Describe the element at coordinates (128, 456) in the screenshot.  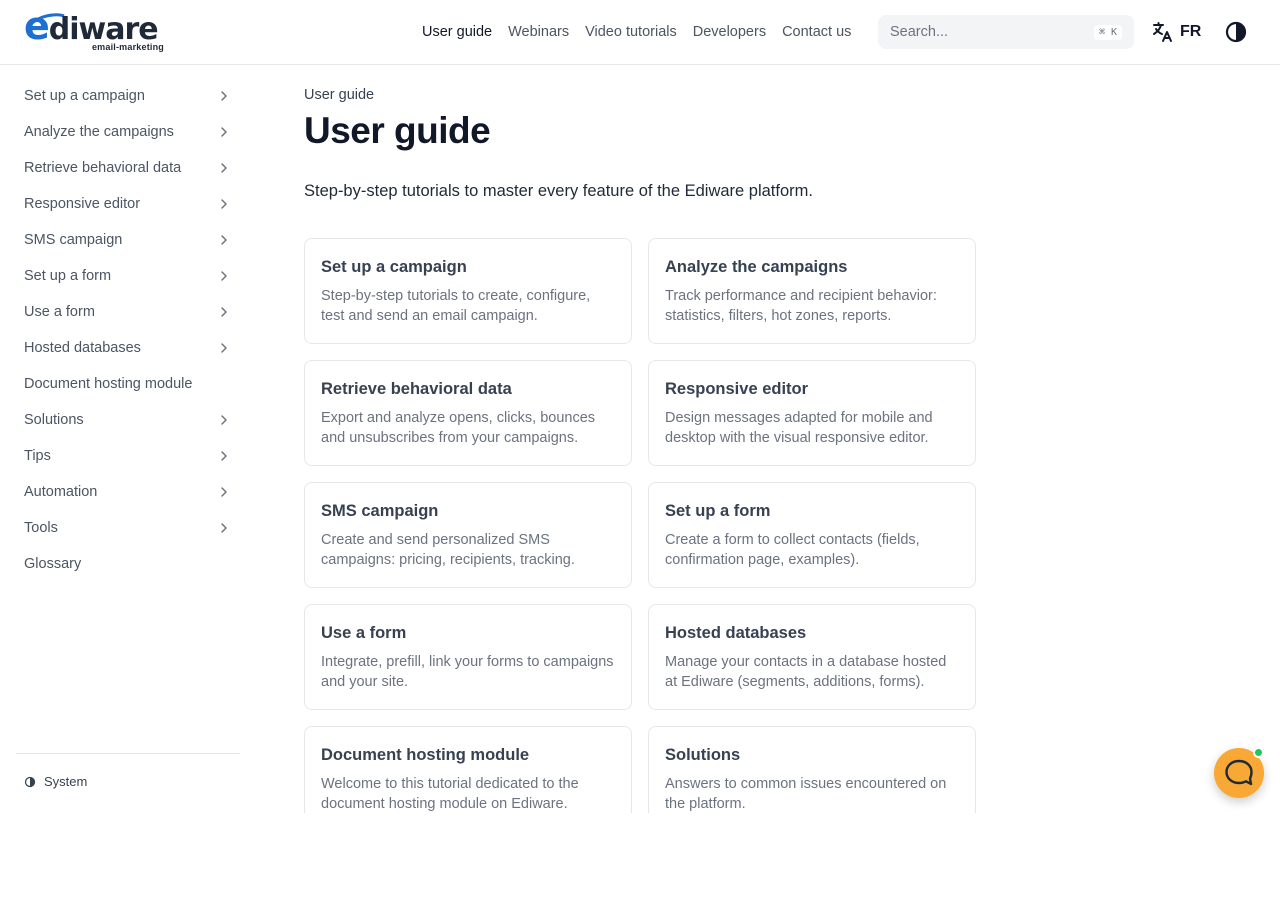
I see `sidebar-item-tips: Tips` at that location.